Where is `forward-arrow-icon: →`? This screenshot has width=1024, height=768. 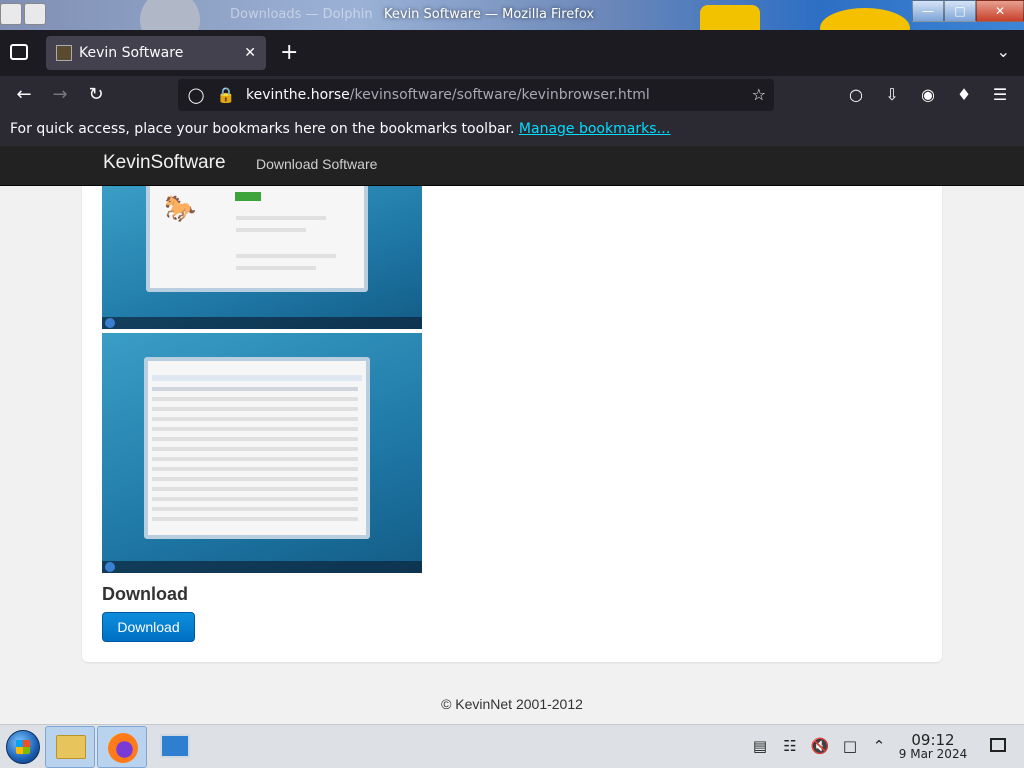
forward-arrow-icon: → is located at coordinates (60, 94).